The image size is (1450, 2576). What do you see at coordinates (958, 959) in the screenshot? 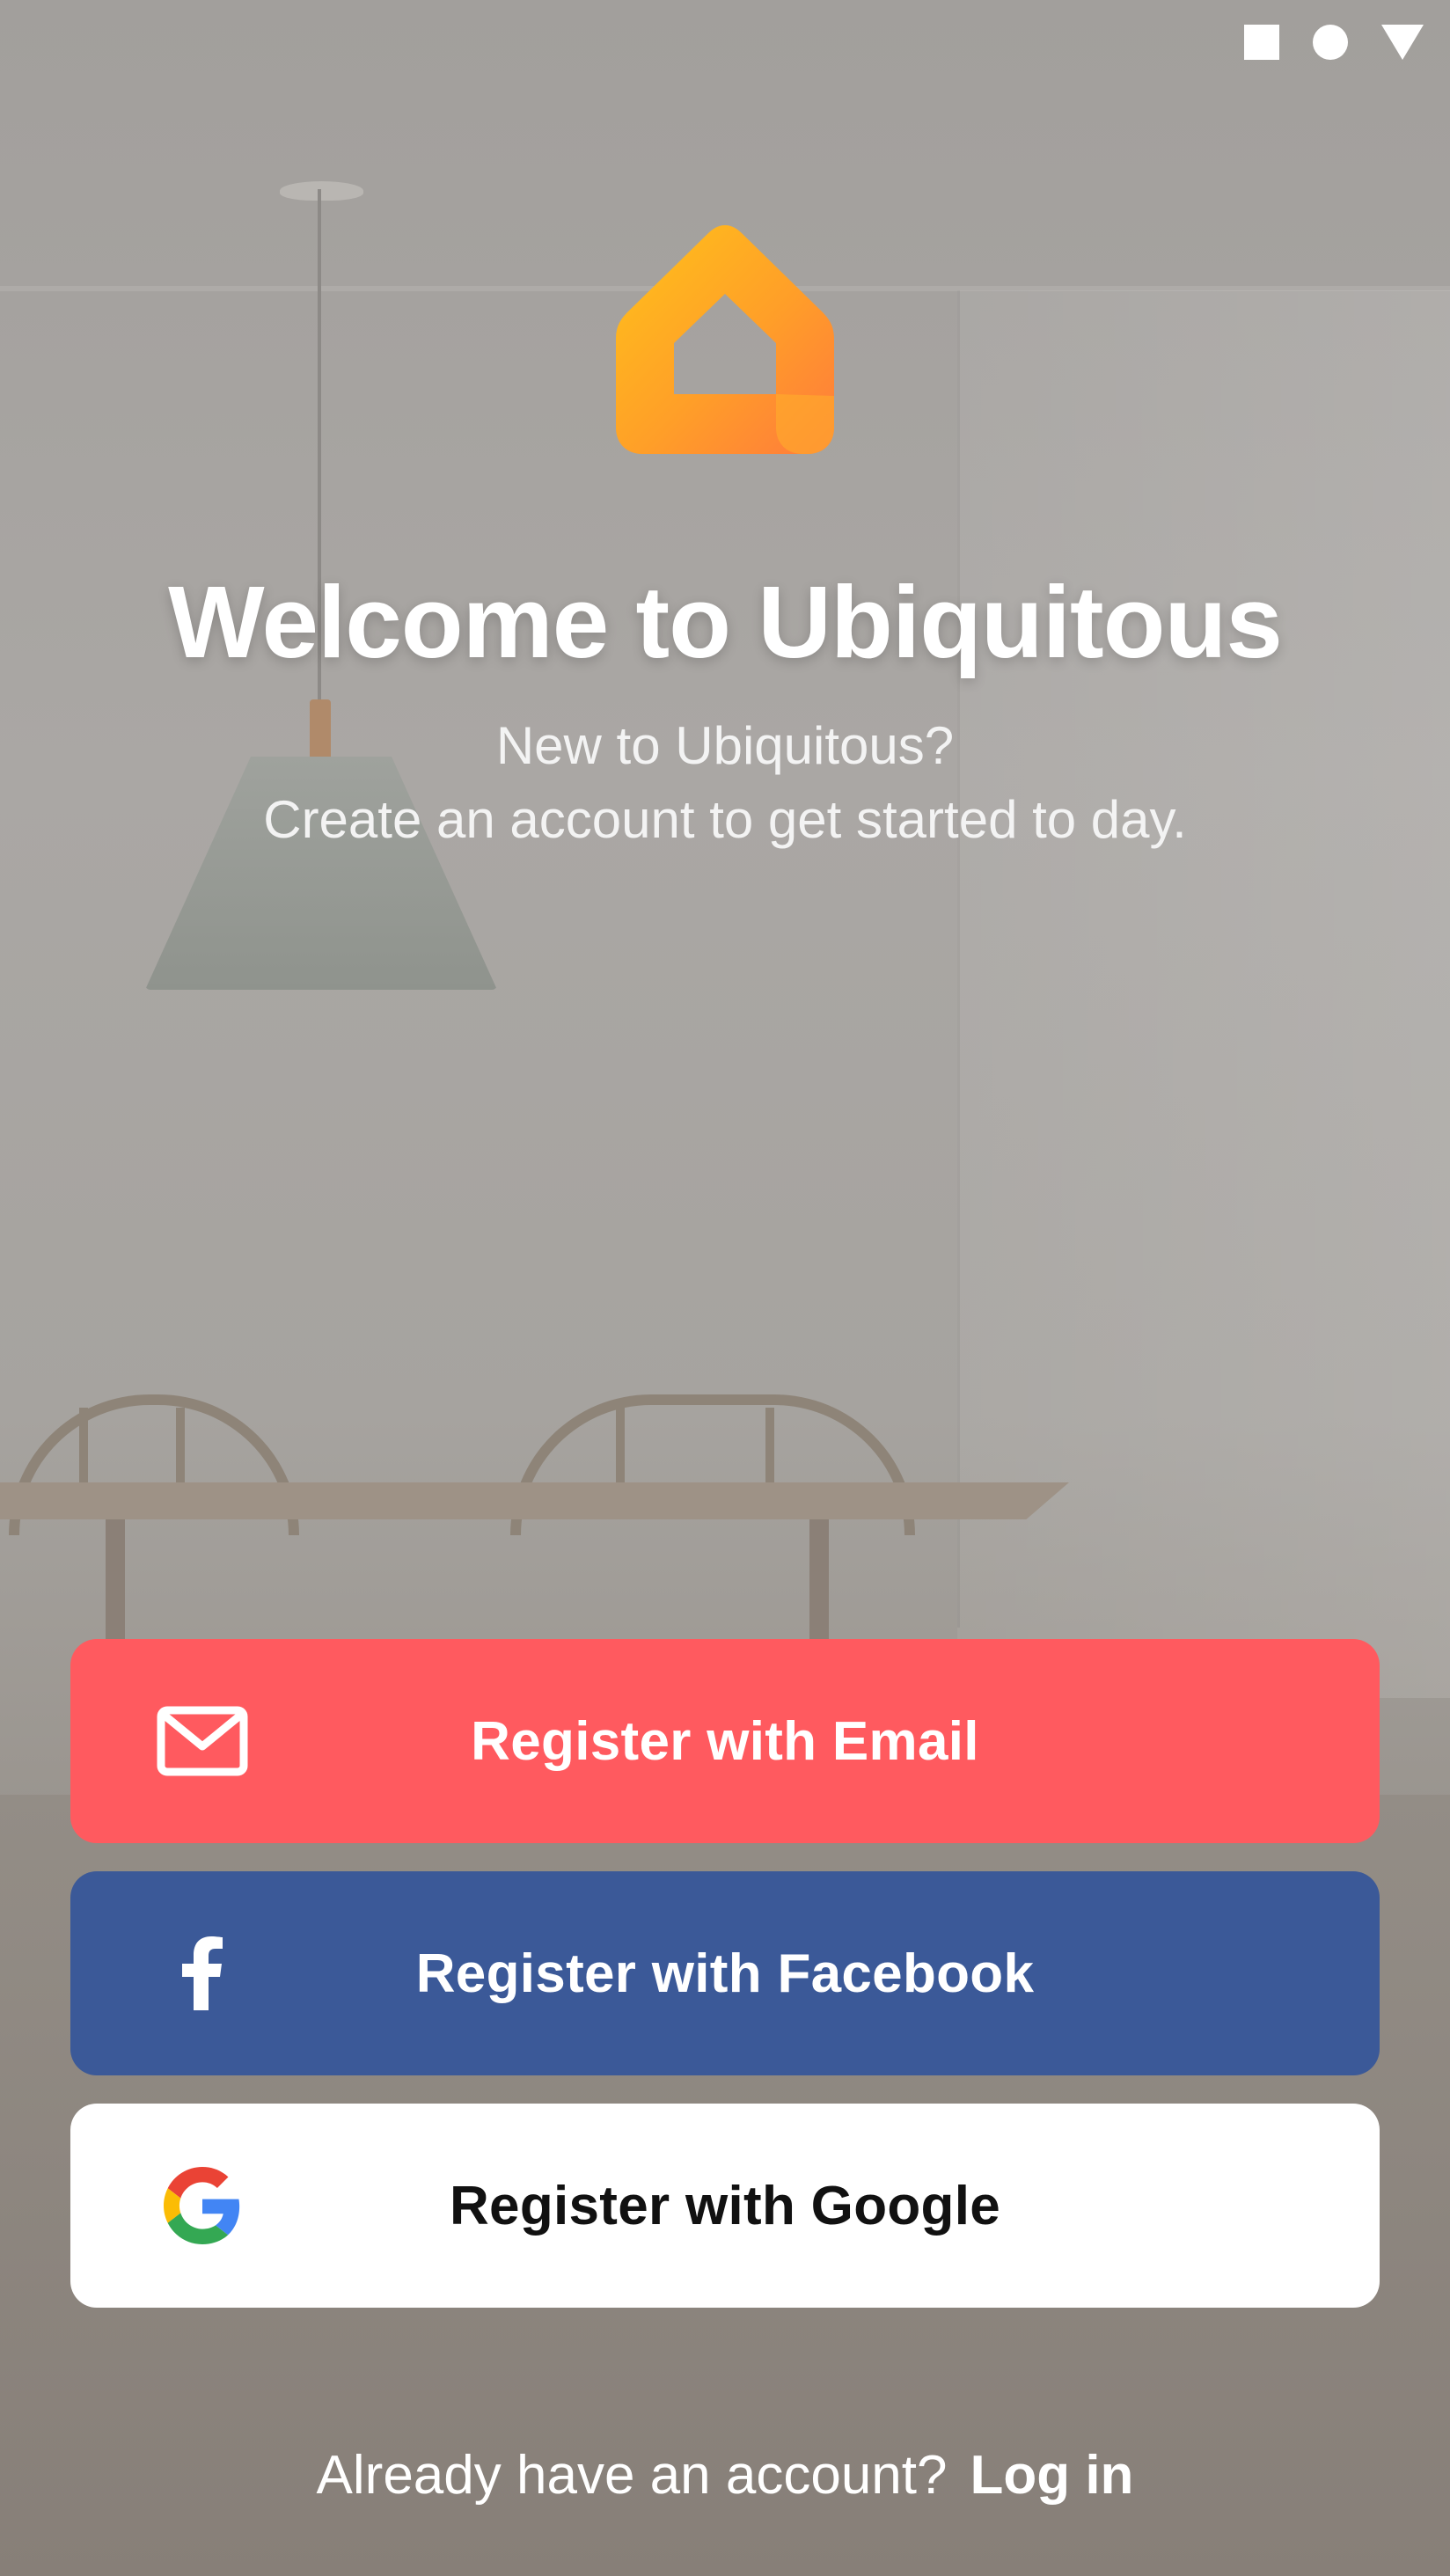
I see `wall-edge` at bounding box center [958, 959].